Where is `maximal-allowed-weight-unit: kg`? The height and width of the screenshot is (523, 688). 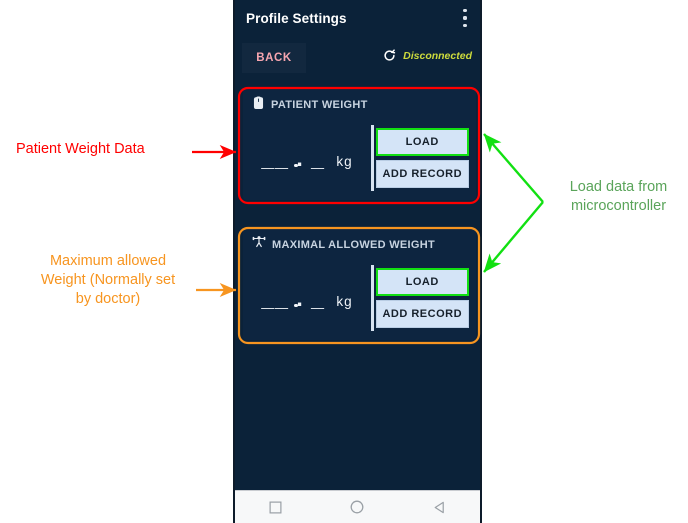 maximal-allowed-weight-unit: kg is located at coordinates (344, 301).